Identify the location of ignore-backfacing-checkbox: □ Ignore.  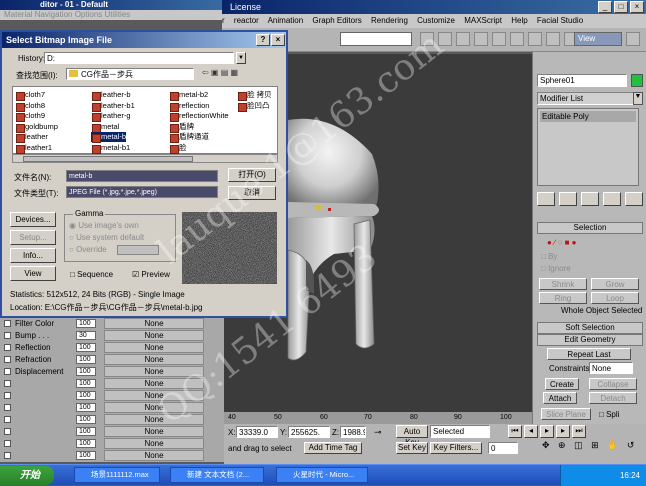
(556, 268).